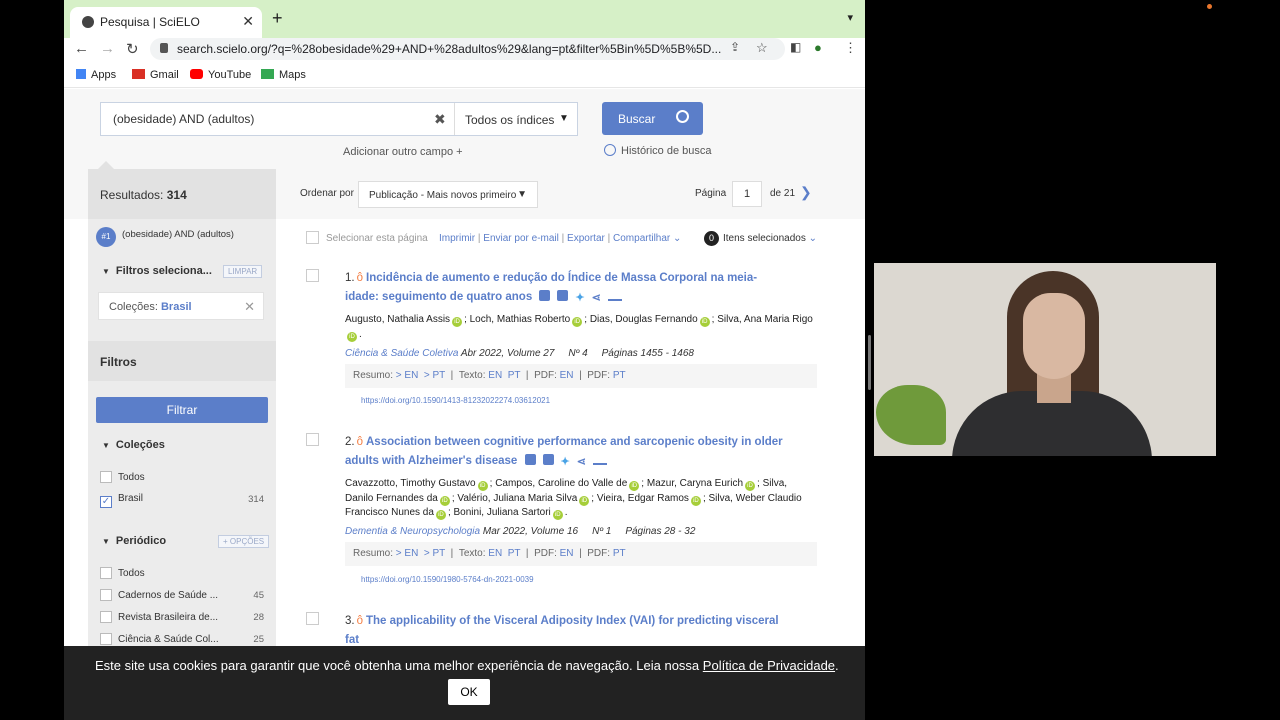 Image resolution: width=1280 pixels, height=720 pixels. I want to click on query-history-item: #1 (obesidade) AND (adultos), so click(185, 237).